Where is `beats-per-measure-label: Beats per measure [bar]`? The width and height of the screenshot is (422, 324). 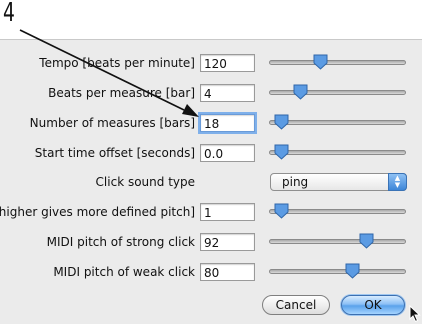
beats-per-measure-label: Beats per measure [bar] is located at coordinates (121, 93).